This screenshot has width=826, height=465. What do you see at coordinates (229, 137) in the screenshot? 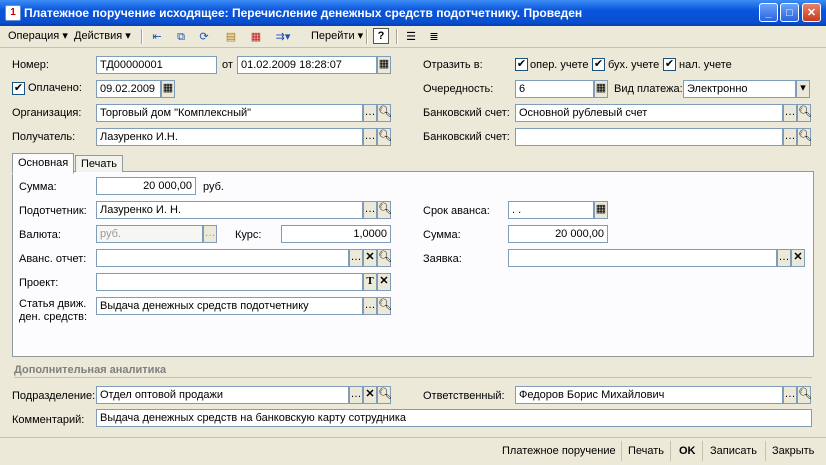
I see `recipient-field: Лазуренко И.Н.` at bounding box center [229, 137].